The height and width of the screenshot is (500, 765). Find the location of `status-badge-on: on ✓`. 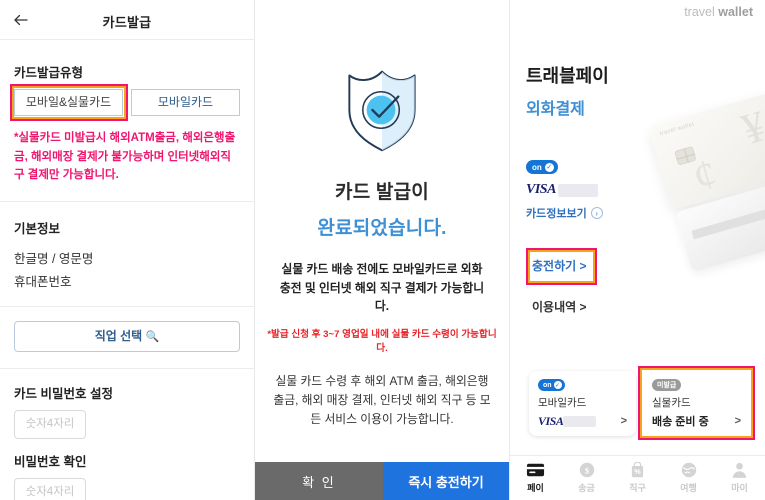

status-badge-on: on ✓ is located at coordinates (542, 167).